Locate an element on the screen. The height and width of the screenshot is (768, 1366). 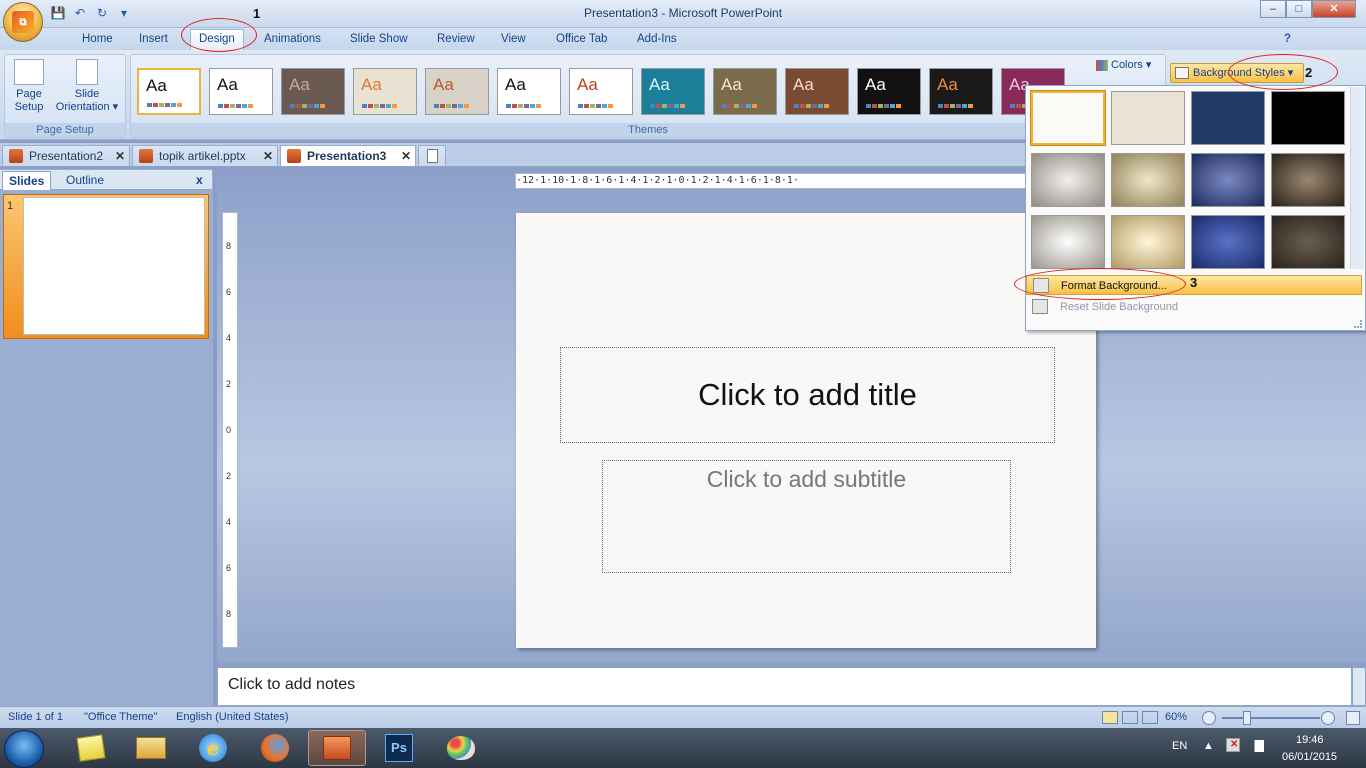
gallery-scrollbar is located at coordinates (1357, 178).